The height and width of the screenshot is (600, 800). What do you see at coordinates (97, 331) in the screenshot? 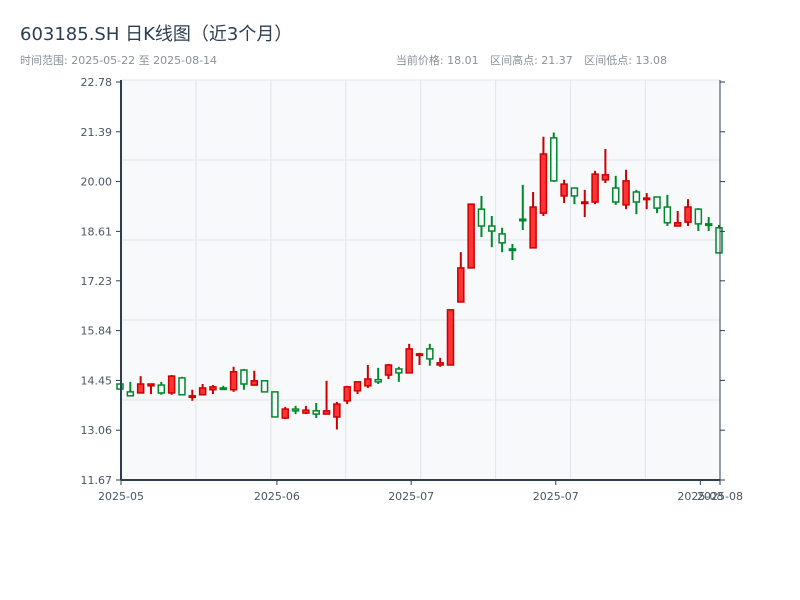
I see `y-tick-label: 15.84` at bounding box center [97, 331].